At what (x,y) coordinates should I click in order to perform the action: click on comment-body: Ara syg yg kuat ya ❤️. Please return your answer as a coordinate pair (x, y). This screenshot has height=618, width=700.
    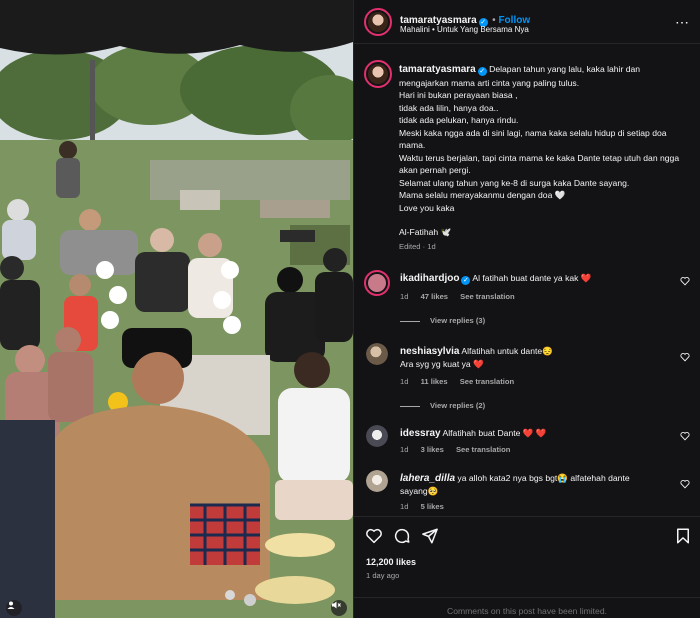
    Looking at the image, I should click on (442, 364).